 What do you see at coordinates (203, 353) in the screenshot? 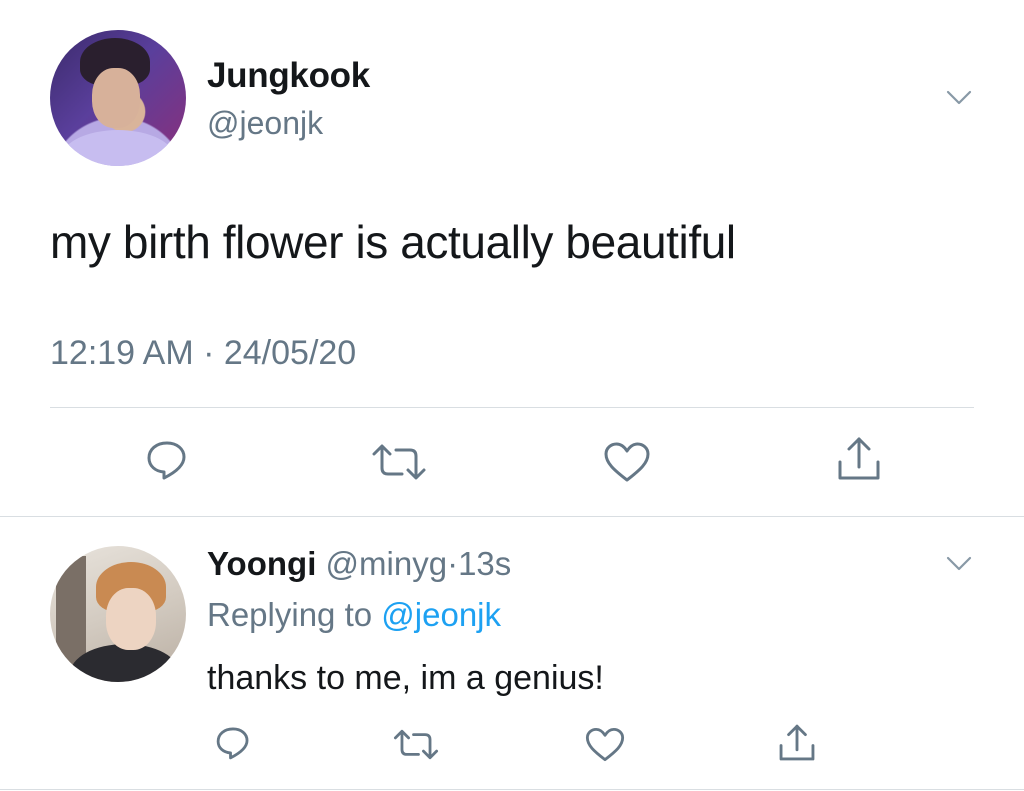
I see `tweet-timestamp: 12:19 AM · 24/05/20` at bounding box center [203, 353].